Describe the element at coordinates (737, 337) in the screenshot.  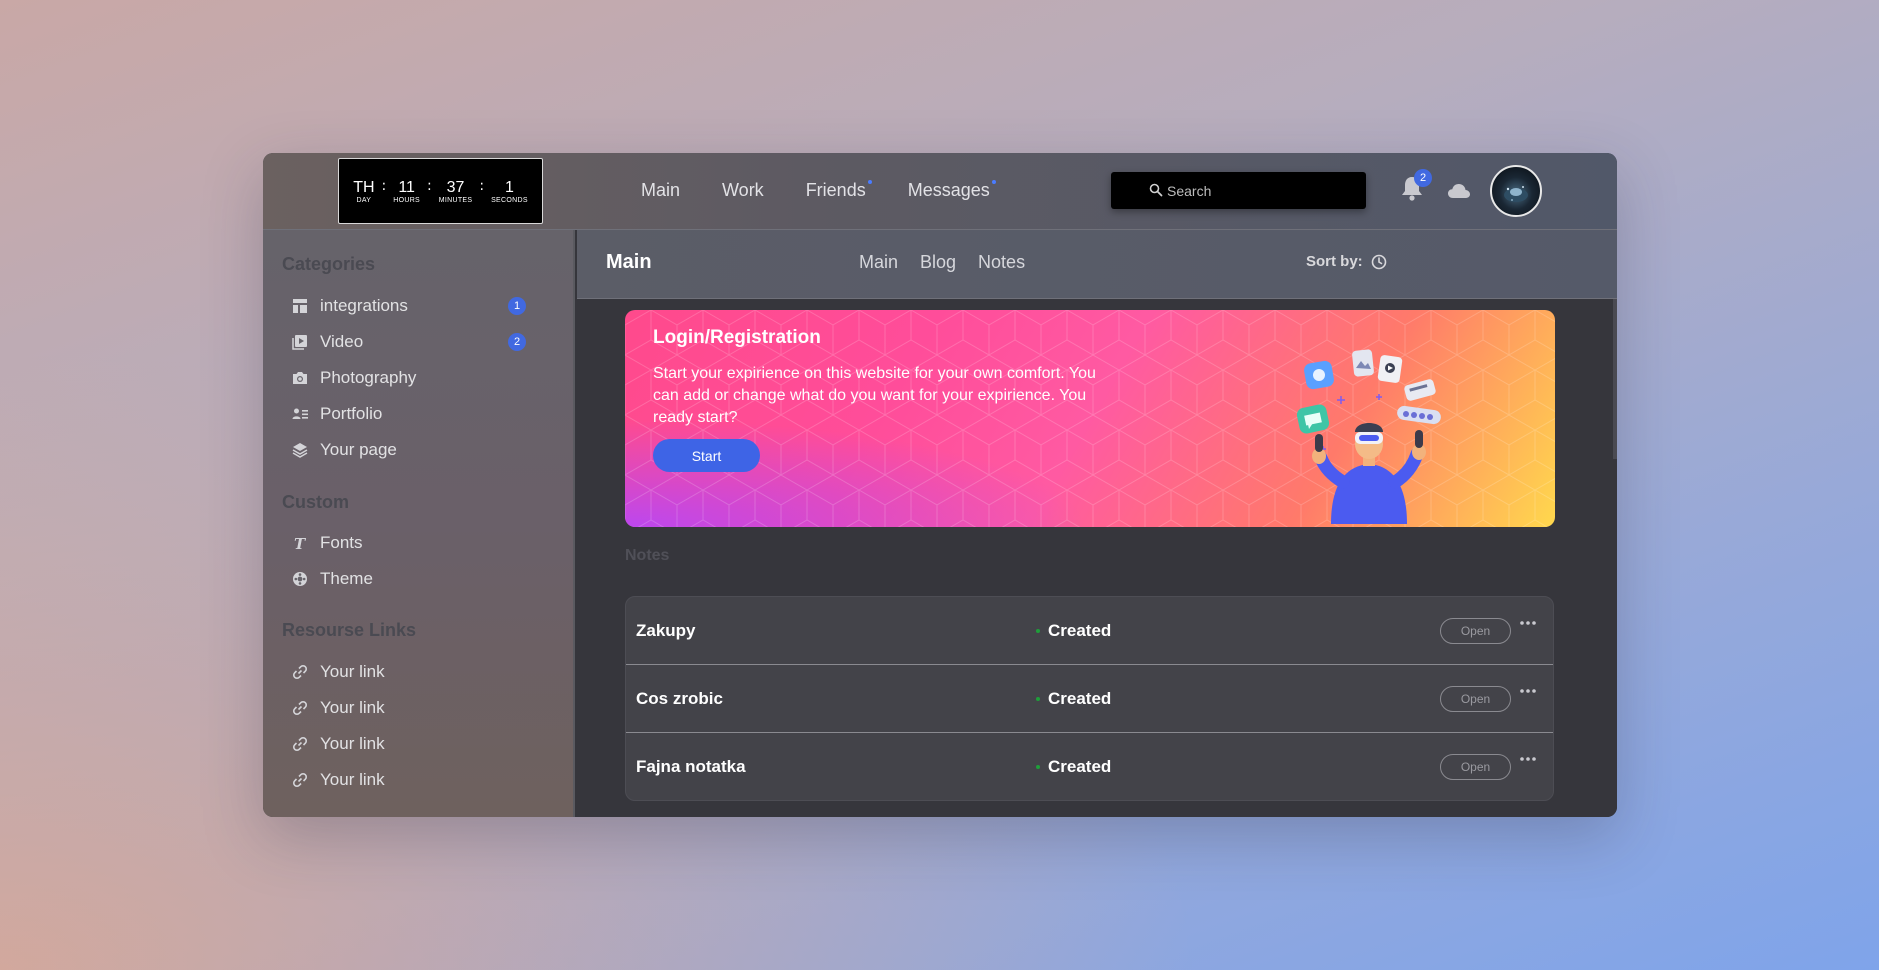
I see `banner-title: Login/Registration` at that location.